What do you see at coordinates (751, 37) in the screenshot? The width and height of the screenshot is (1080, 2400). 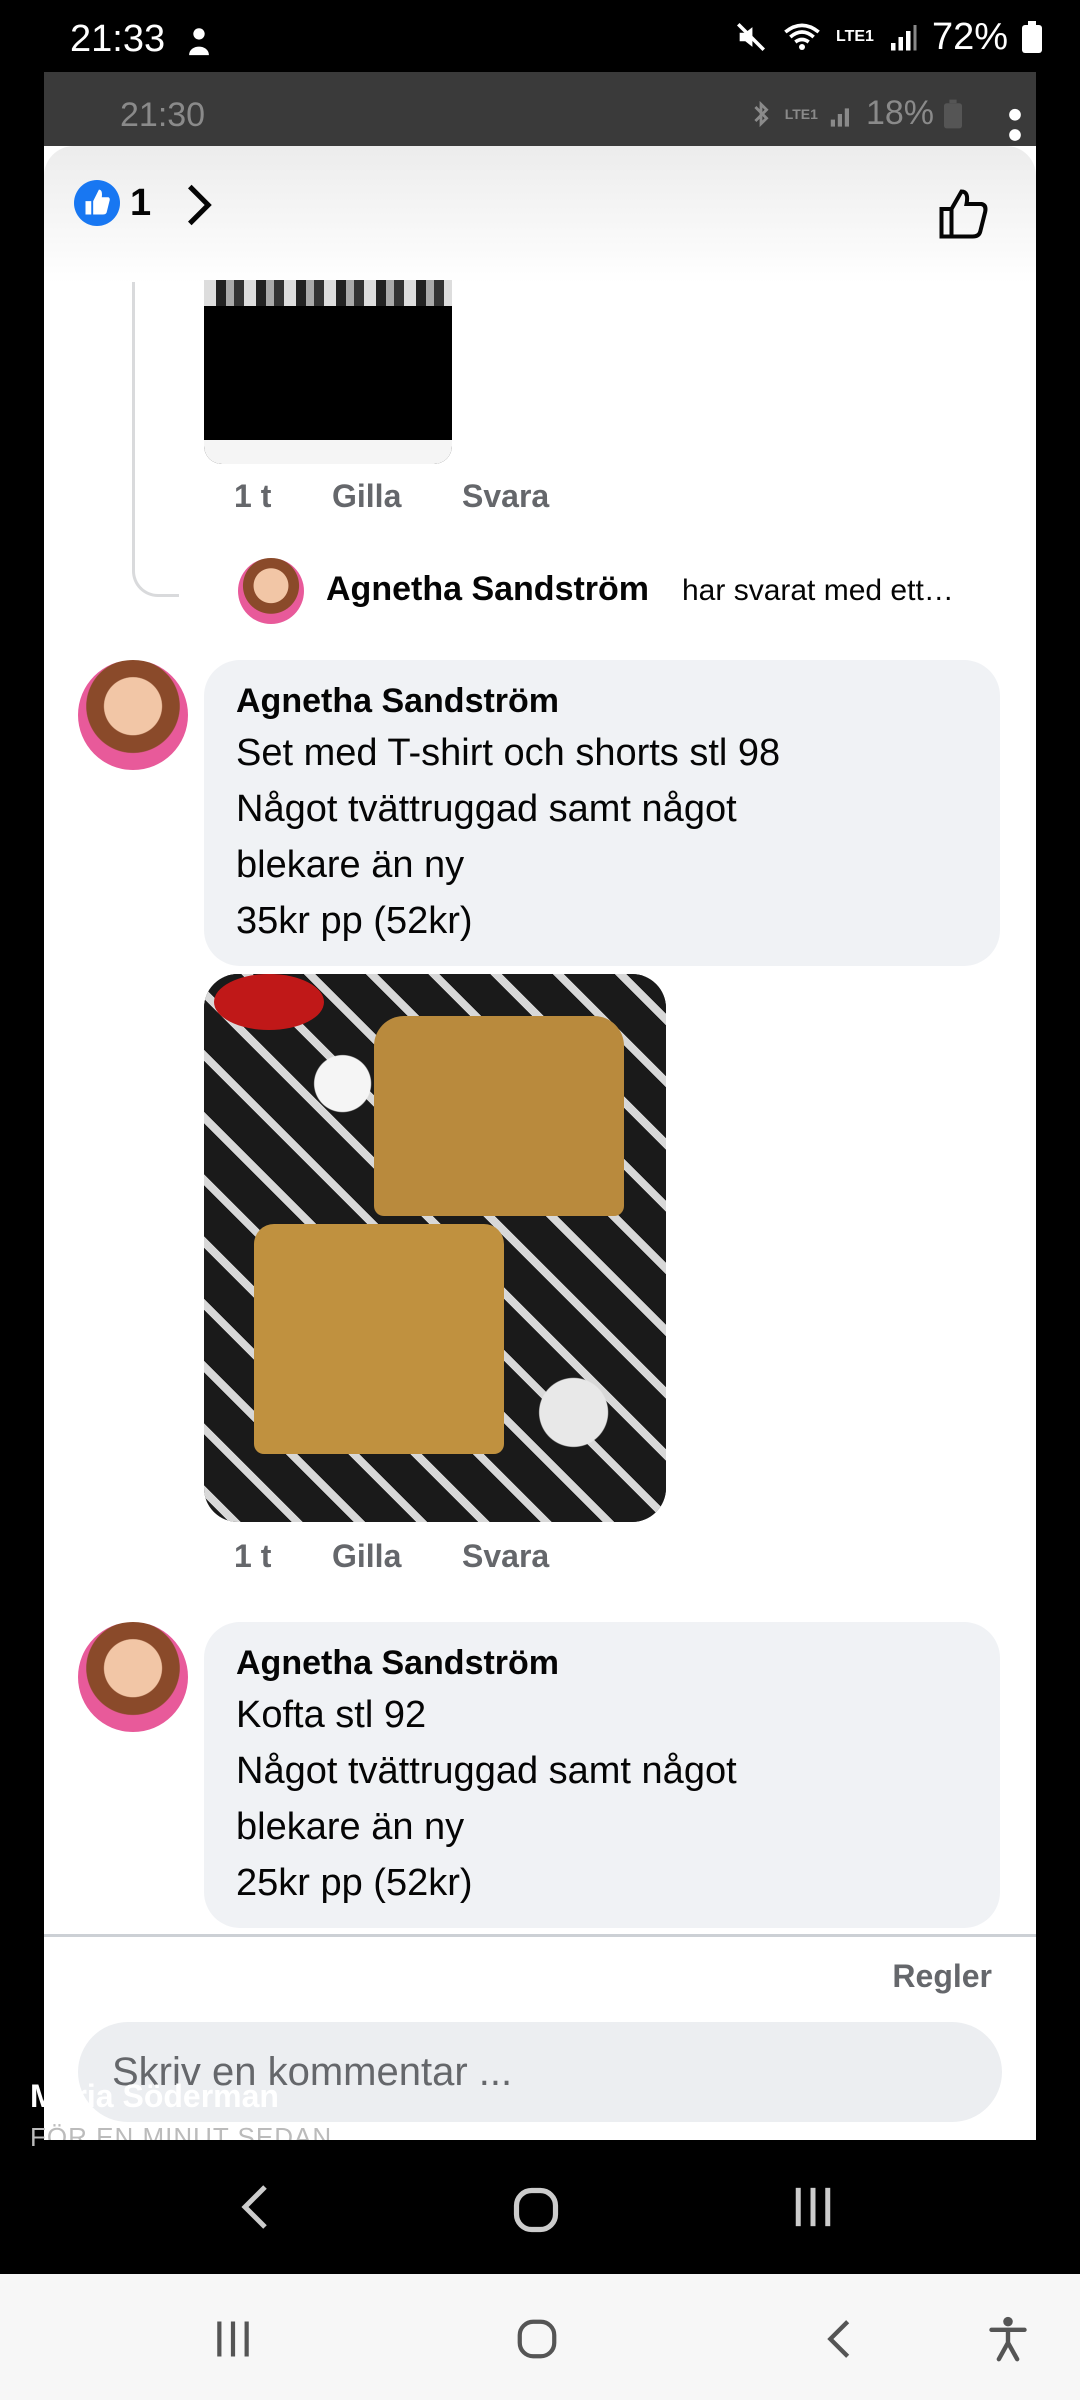 I see `mute-icon` at bounding box center [751, 37].